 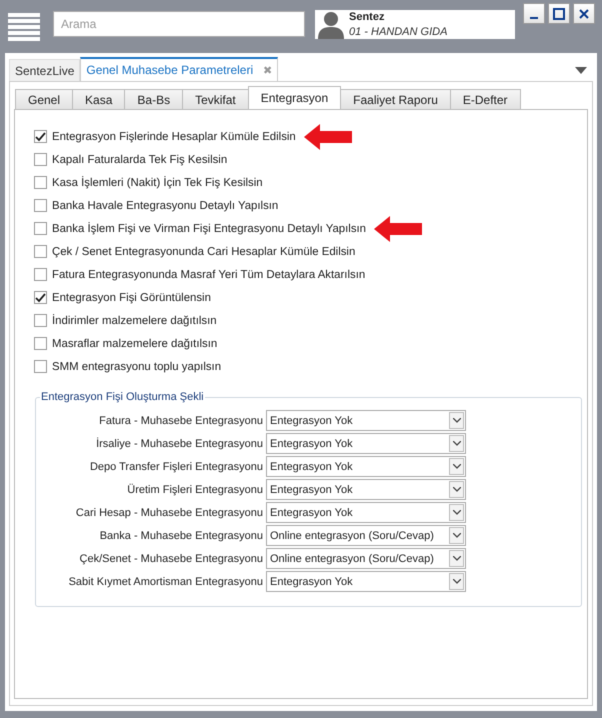 What do you see at coordinates (209, 228) in the screenshot?
I see `option-label: Banka İşlem Fişi ve Virman Fişi Entegrasyonu Detaylı Yapılsın` at bounding box center [209, 228].